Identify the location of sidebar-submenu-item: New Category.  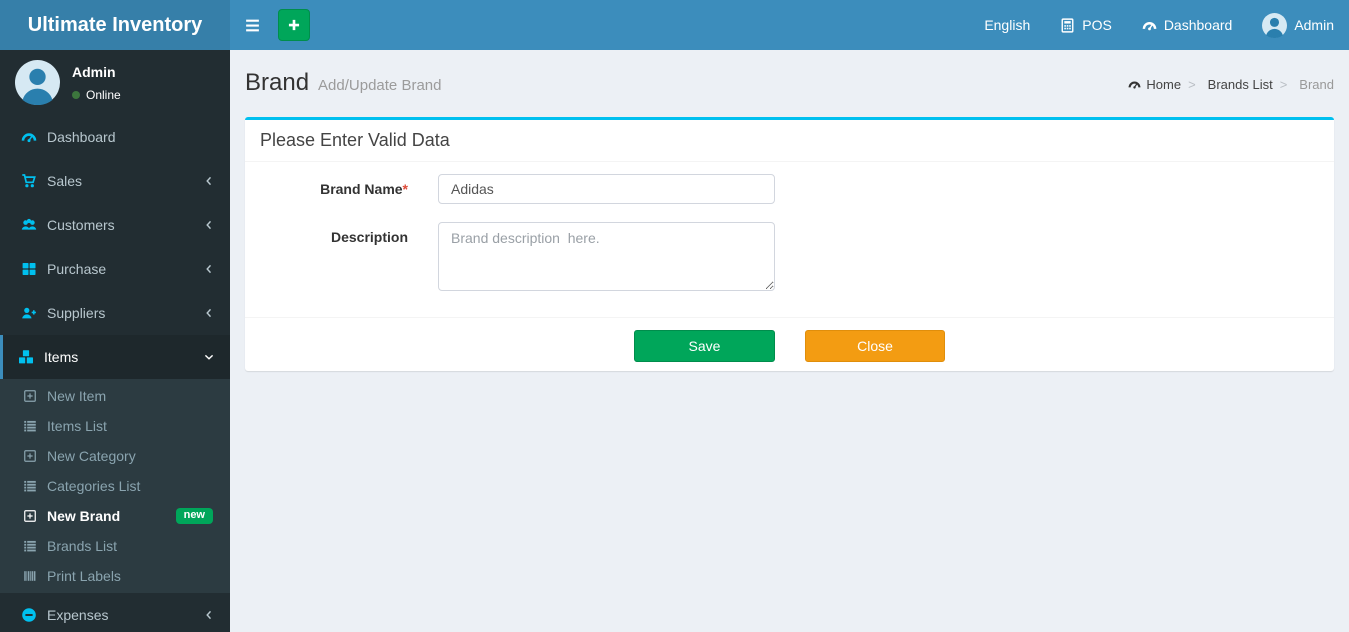
(115, 456).